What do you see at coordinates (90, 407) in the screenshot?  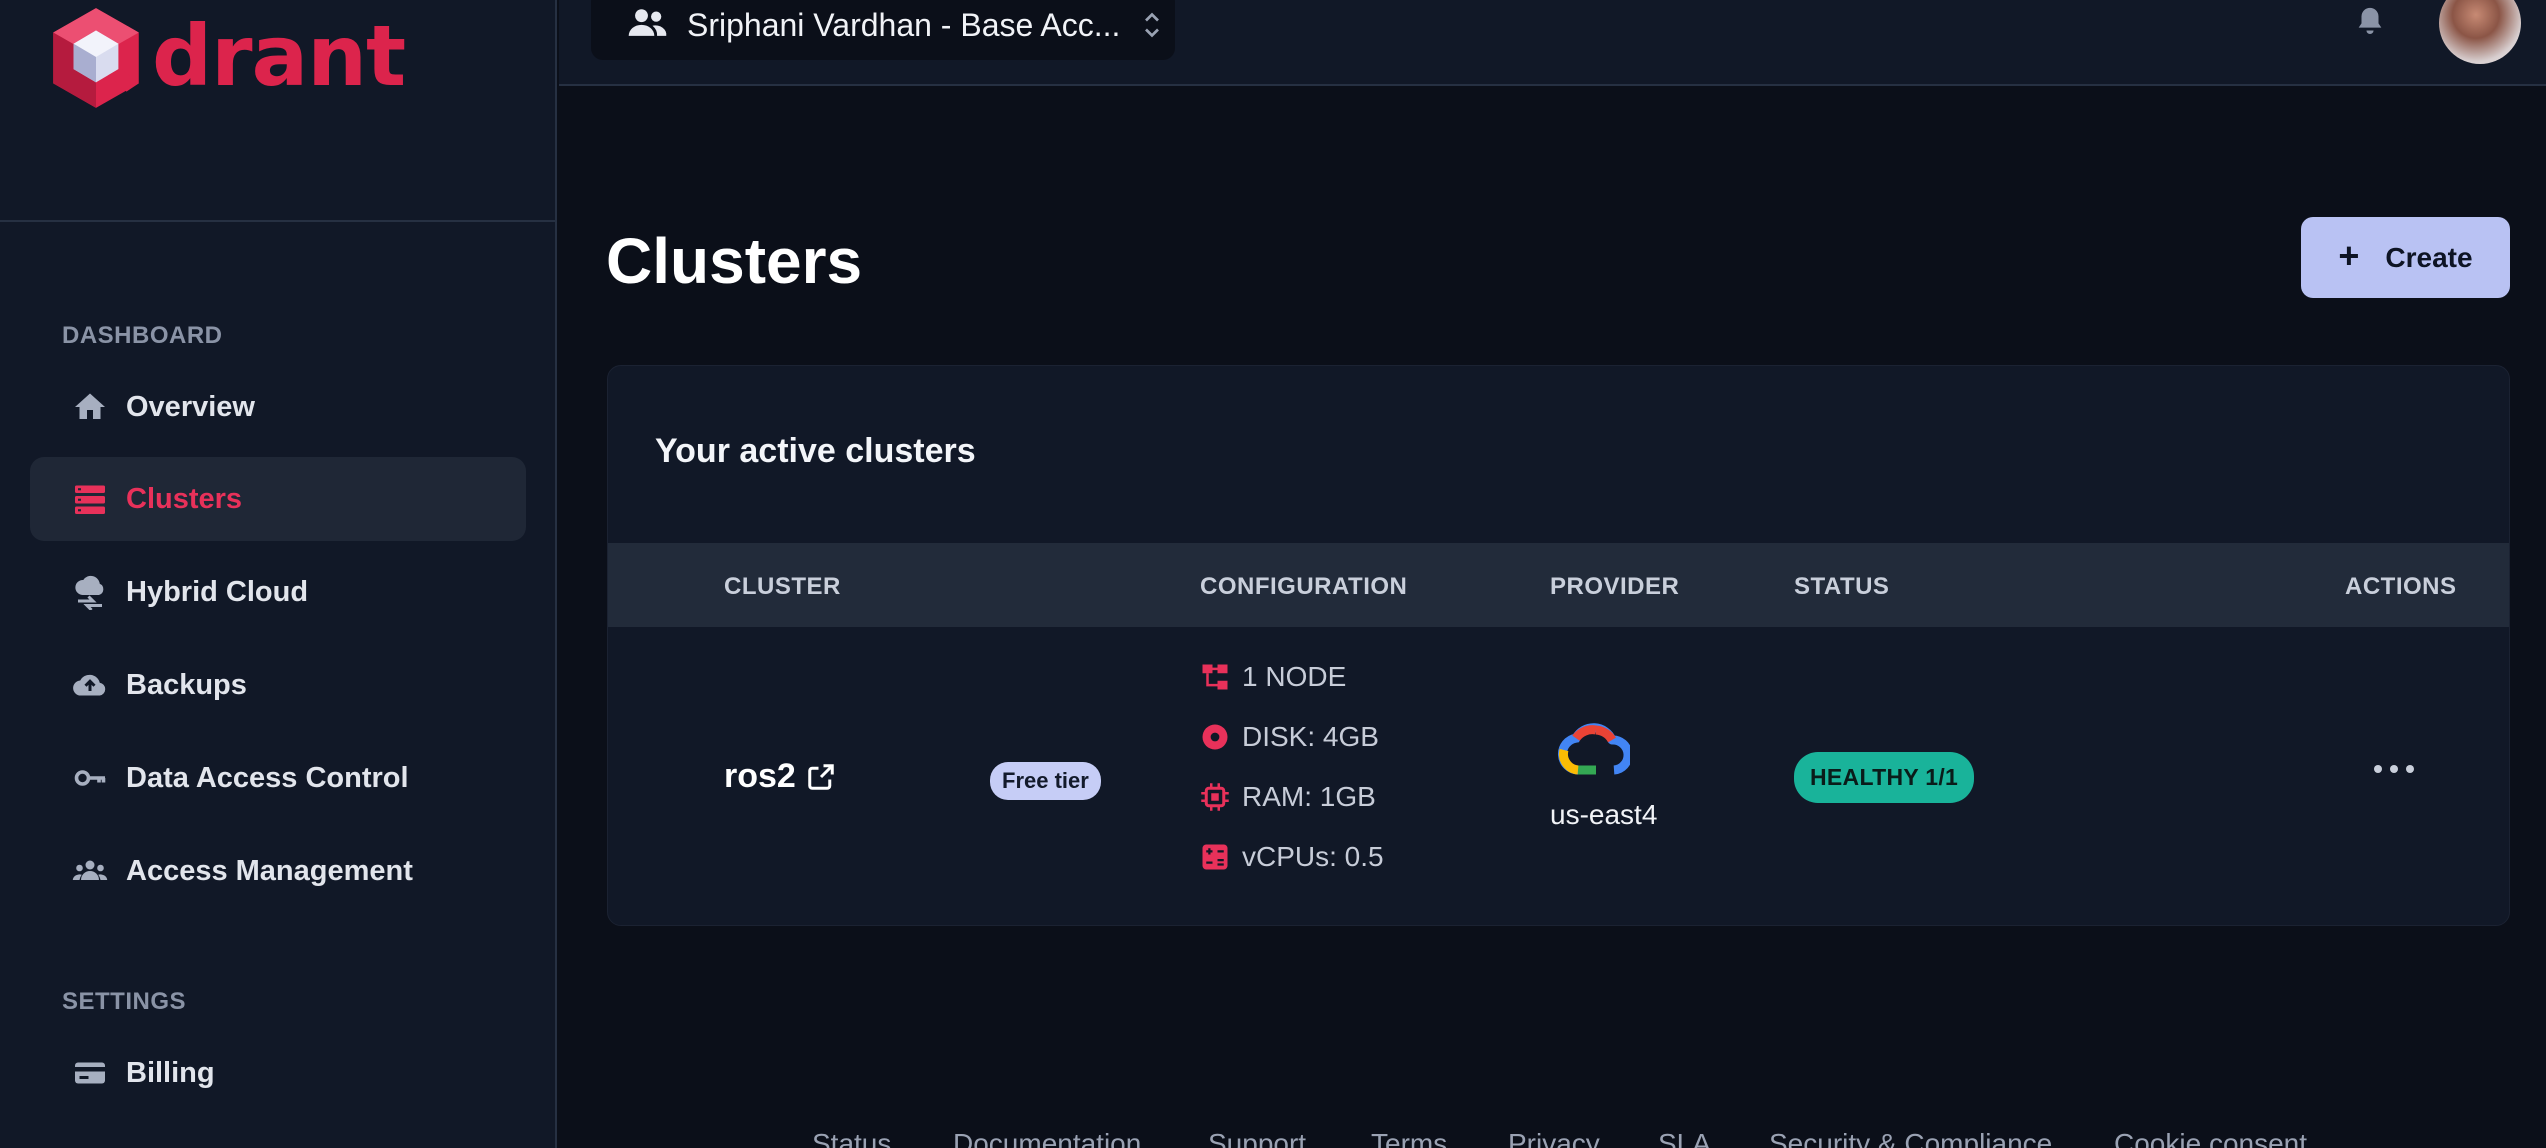 I see `home-icon` at bounding box center [90, 407].